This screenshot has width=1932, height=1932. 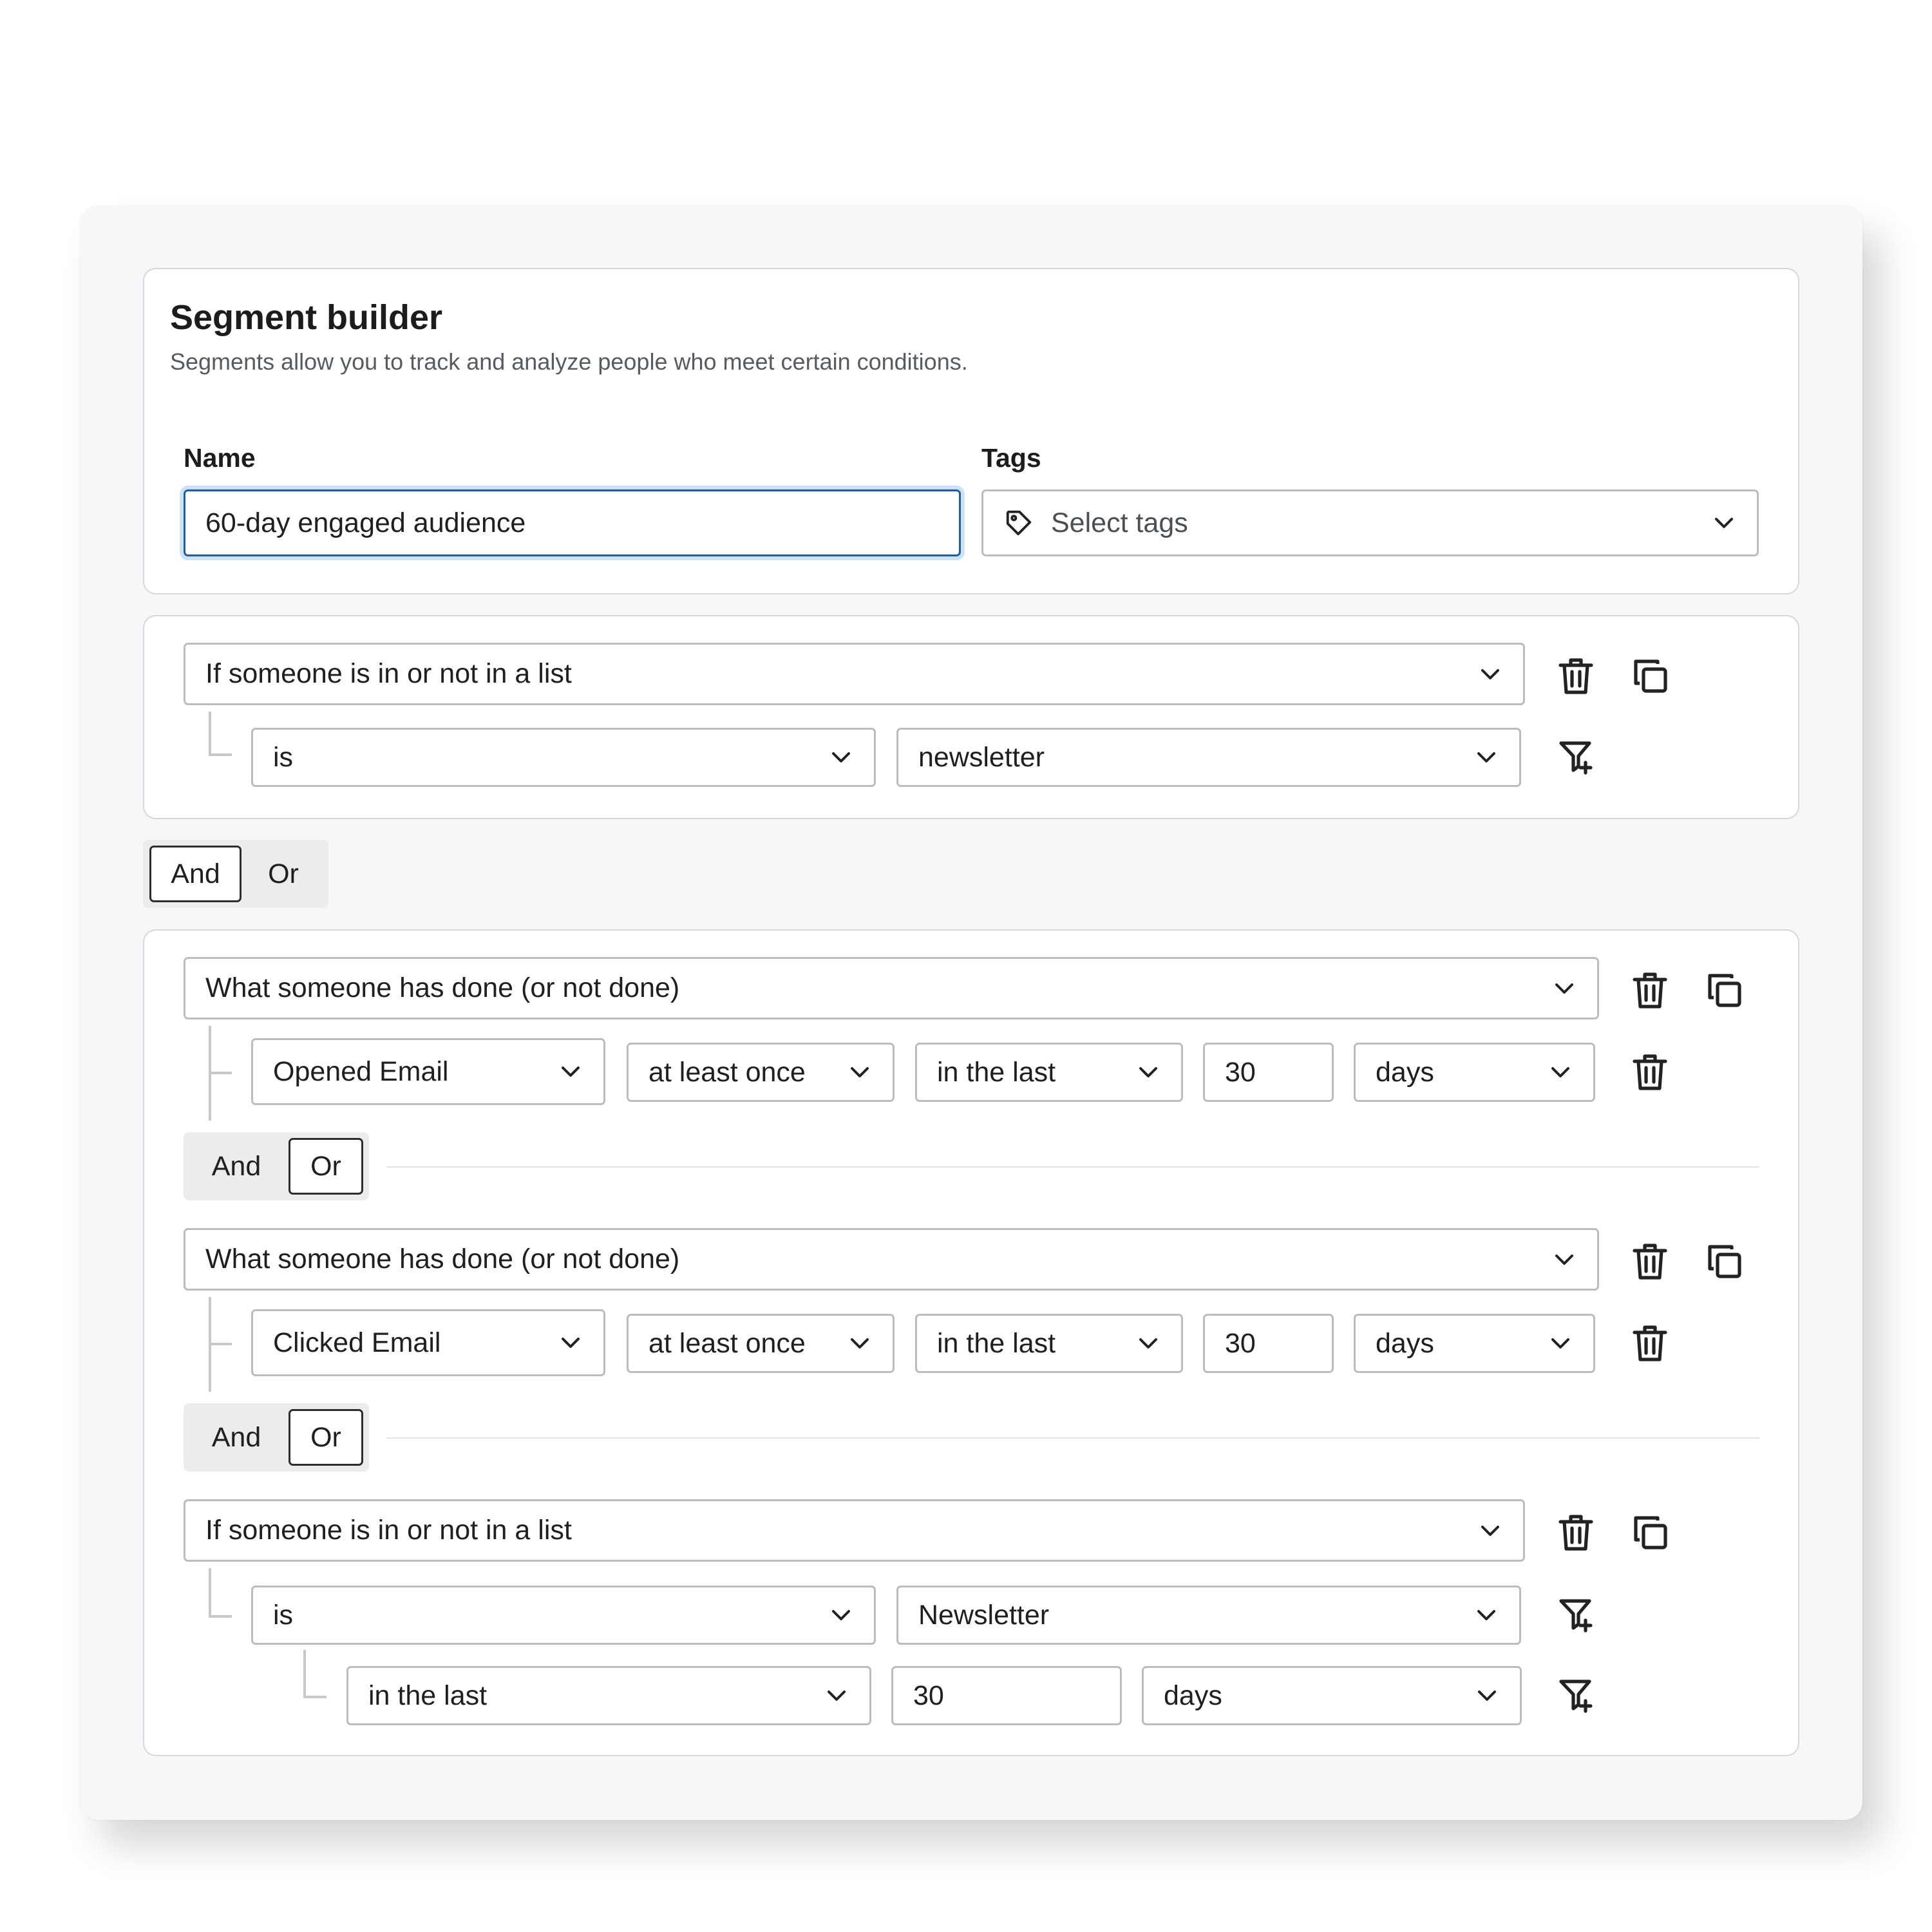 I want to click on name-input: 60-day engaged audience, so click(x=572, y=522).